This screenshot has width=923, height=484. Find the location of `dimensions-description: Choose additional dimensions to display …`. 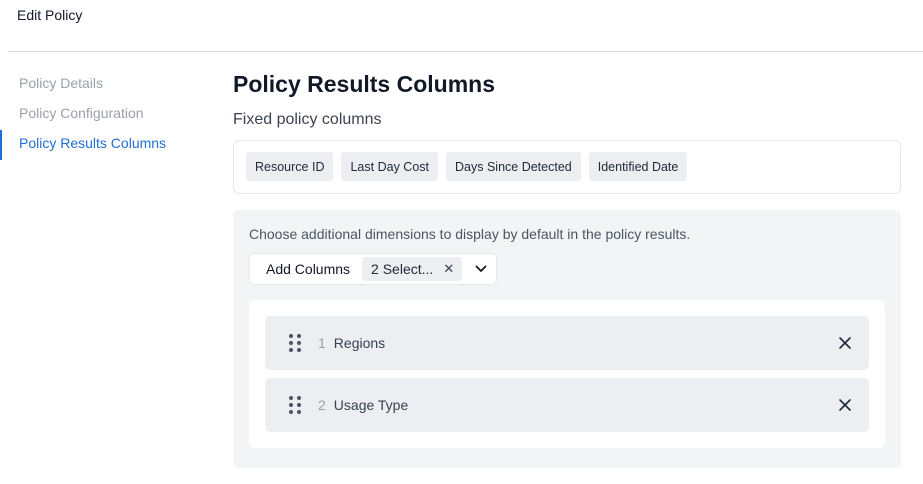

dimensions-description: Choose additional dimensions to display … is located at coordinates (470, 234).